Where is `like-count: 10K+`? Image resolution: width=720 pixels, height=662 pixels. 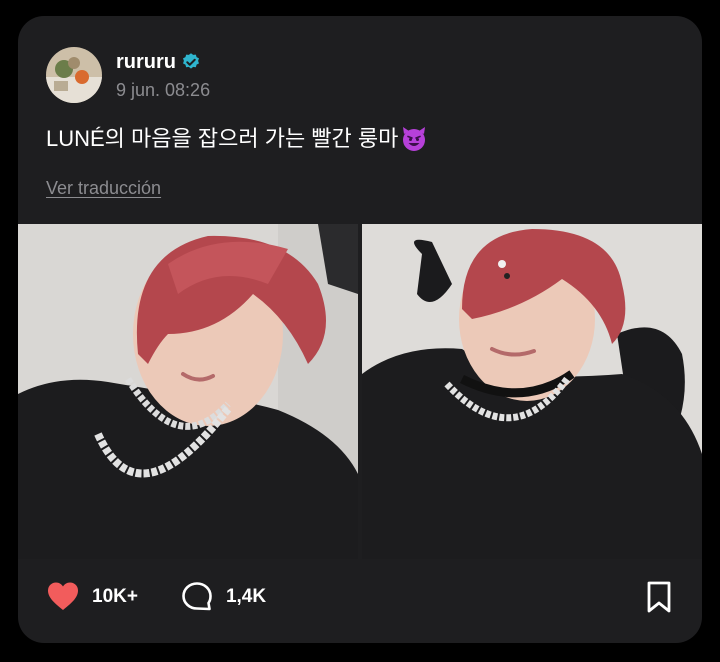 like-count: 10K+ is located at coordinates (115, 596).